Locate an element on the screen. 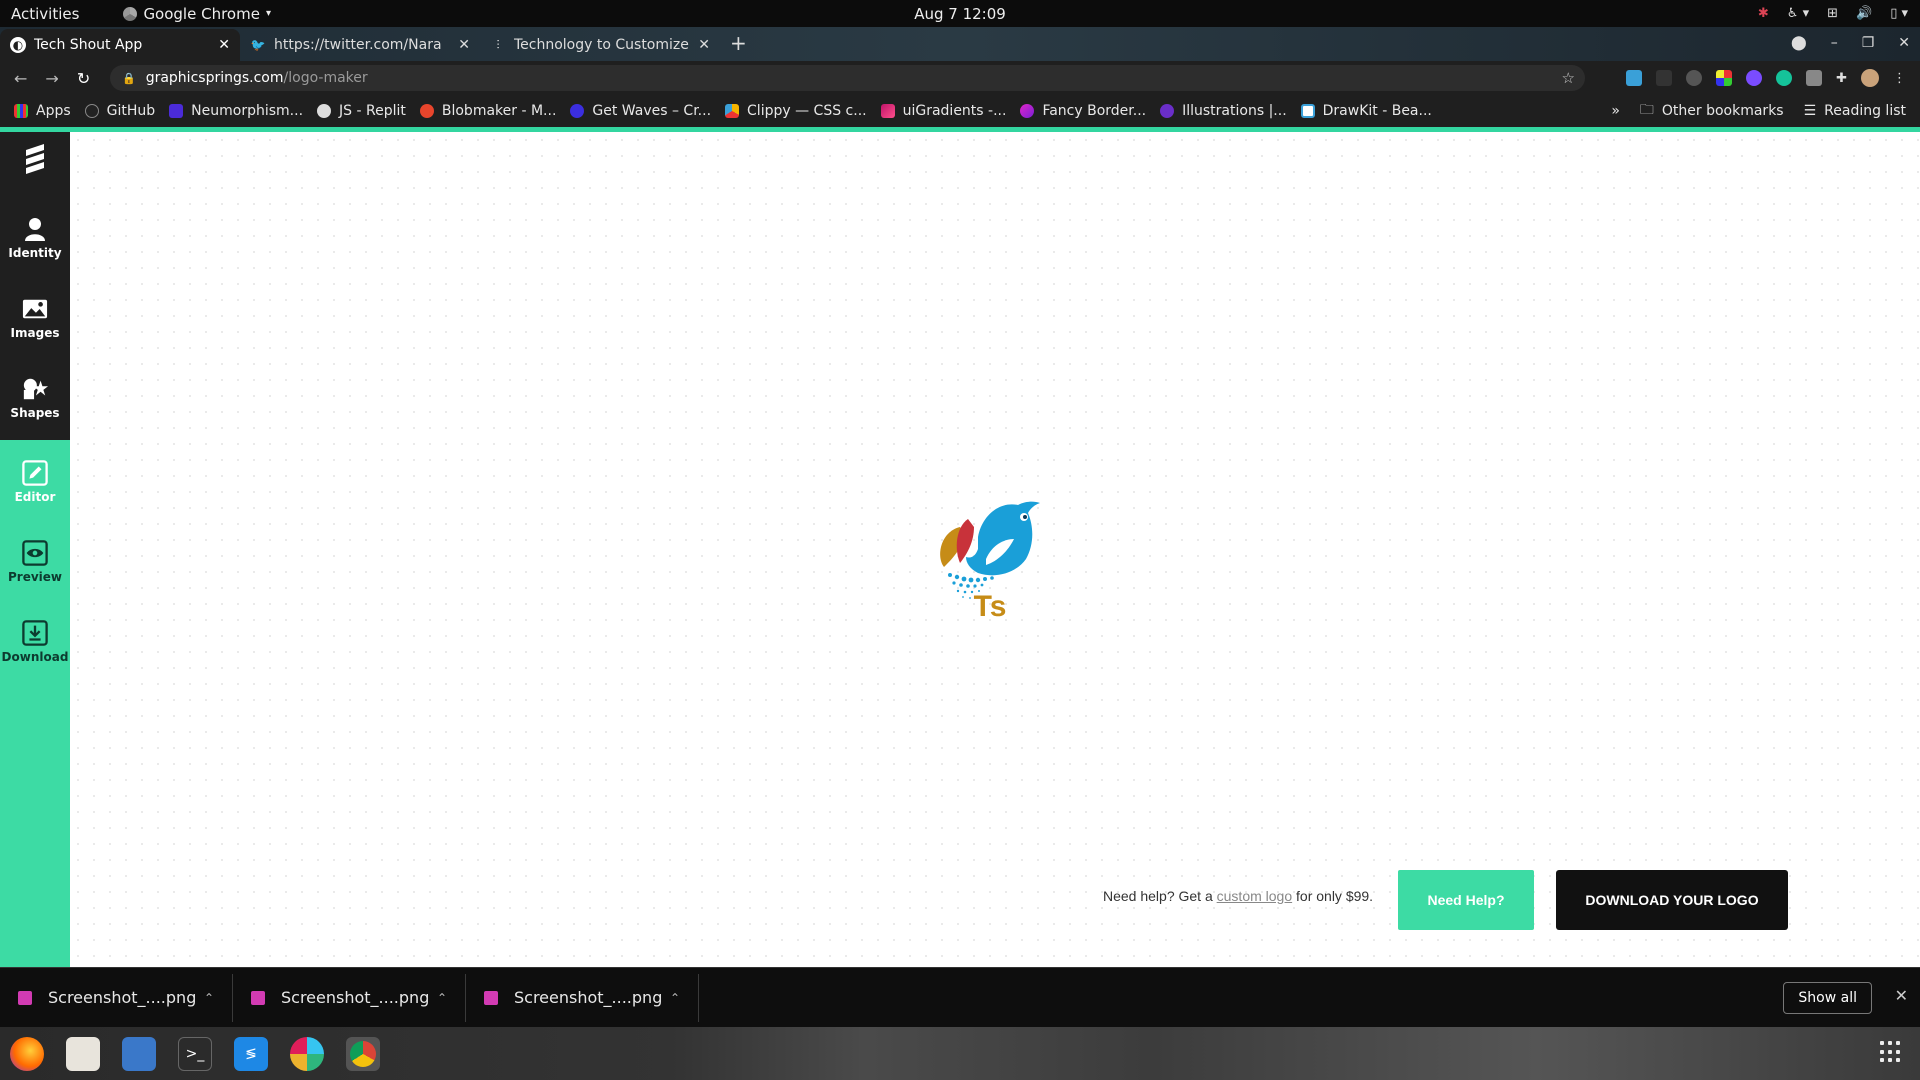  sidebar-item-label: Preview is located at coordinates (34, 577).